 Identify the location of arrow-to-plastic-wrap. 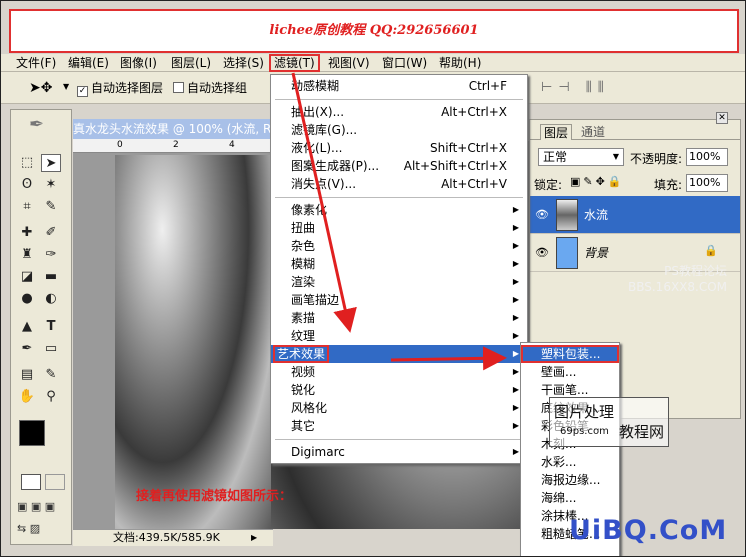
(448, 358).